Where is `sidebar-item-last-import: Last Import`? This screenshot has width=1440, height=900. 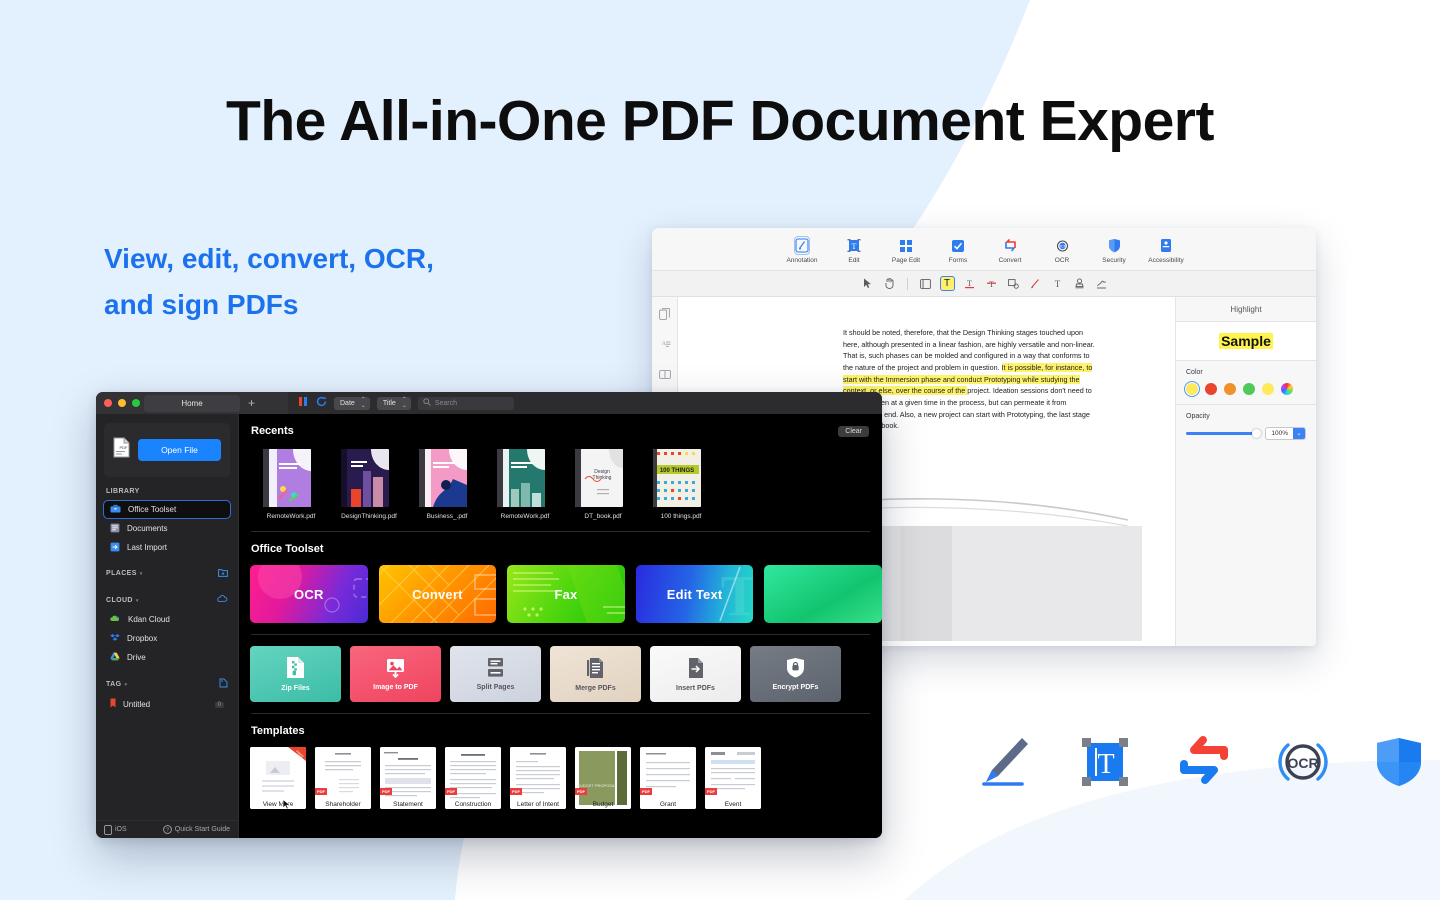 sidebar-item-last-import: Last Import is located at coordinates (167, 547).